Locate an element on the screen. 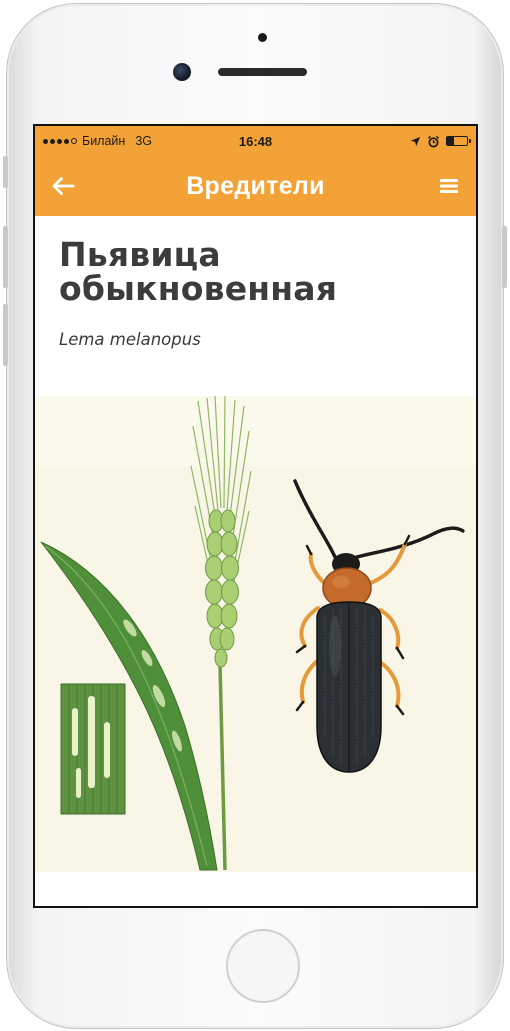 Image resolution: width=510 pixels, height=1031 pixels. volume-down-button is located at coordinates (5, 335).